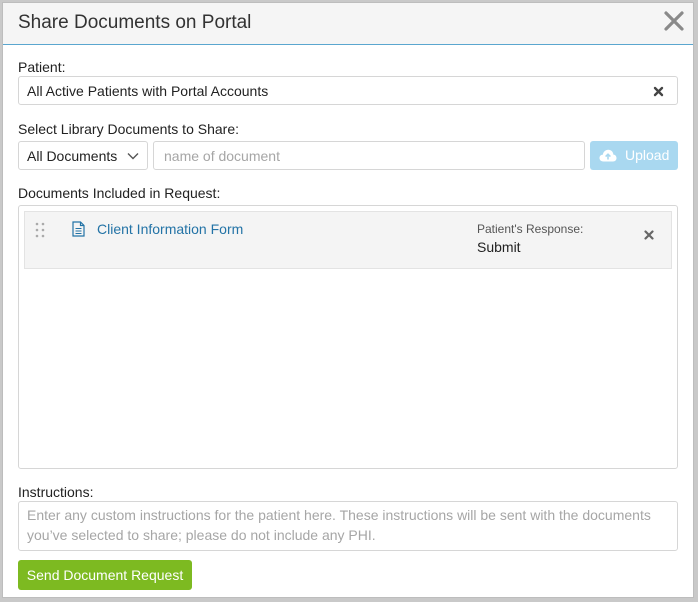  Describe the element at coordinates (40, 230) in the screenshot. I see `drag-handle-icon` at that location.